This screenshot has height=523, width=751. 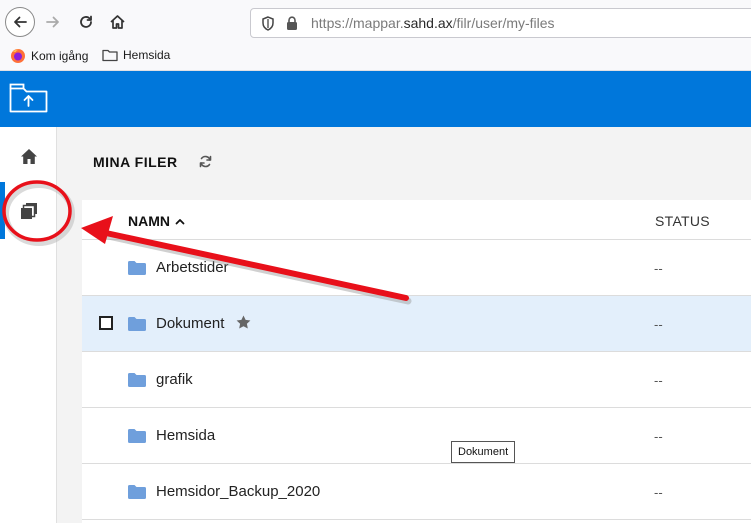 What do you see at coordinates (28, 325) in the screenshot?
I see `left-rail` at bounding box center [28, 325].